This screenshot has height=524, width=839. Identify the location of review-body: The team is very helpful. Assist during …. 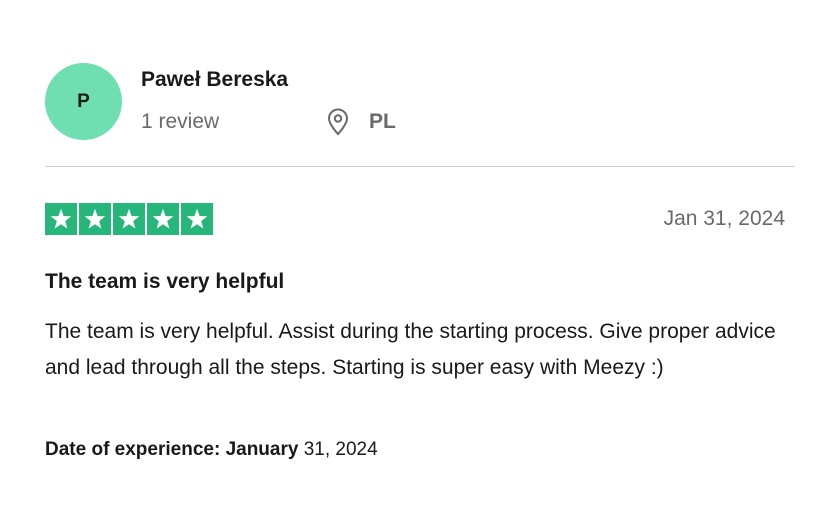
(410, 349).